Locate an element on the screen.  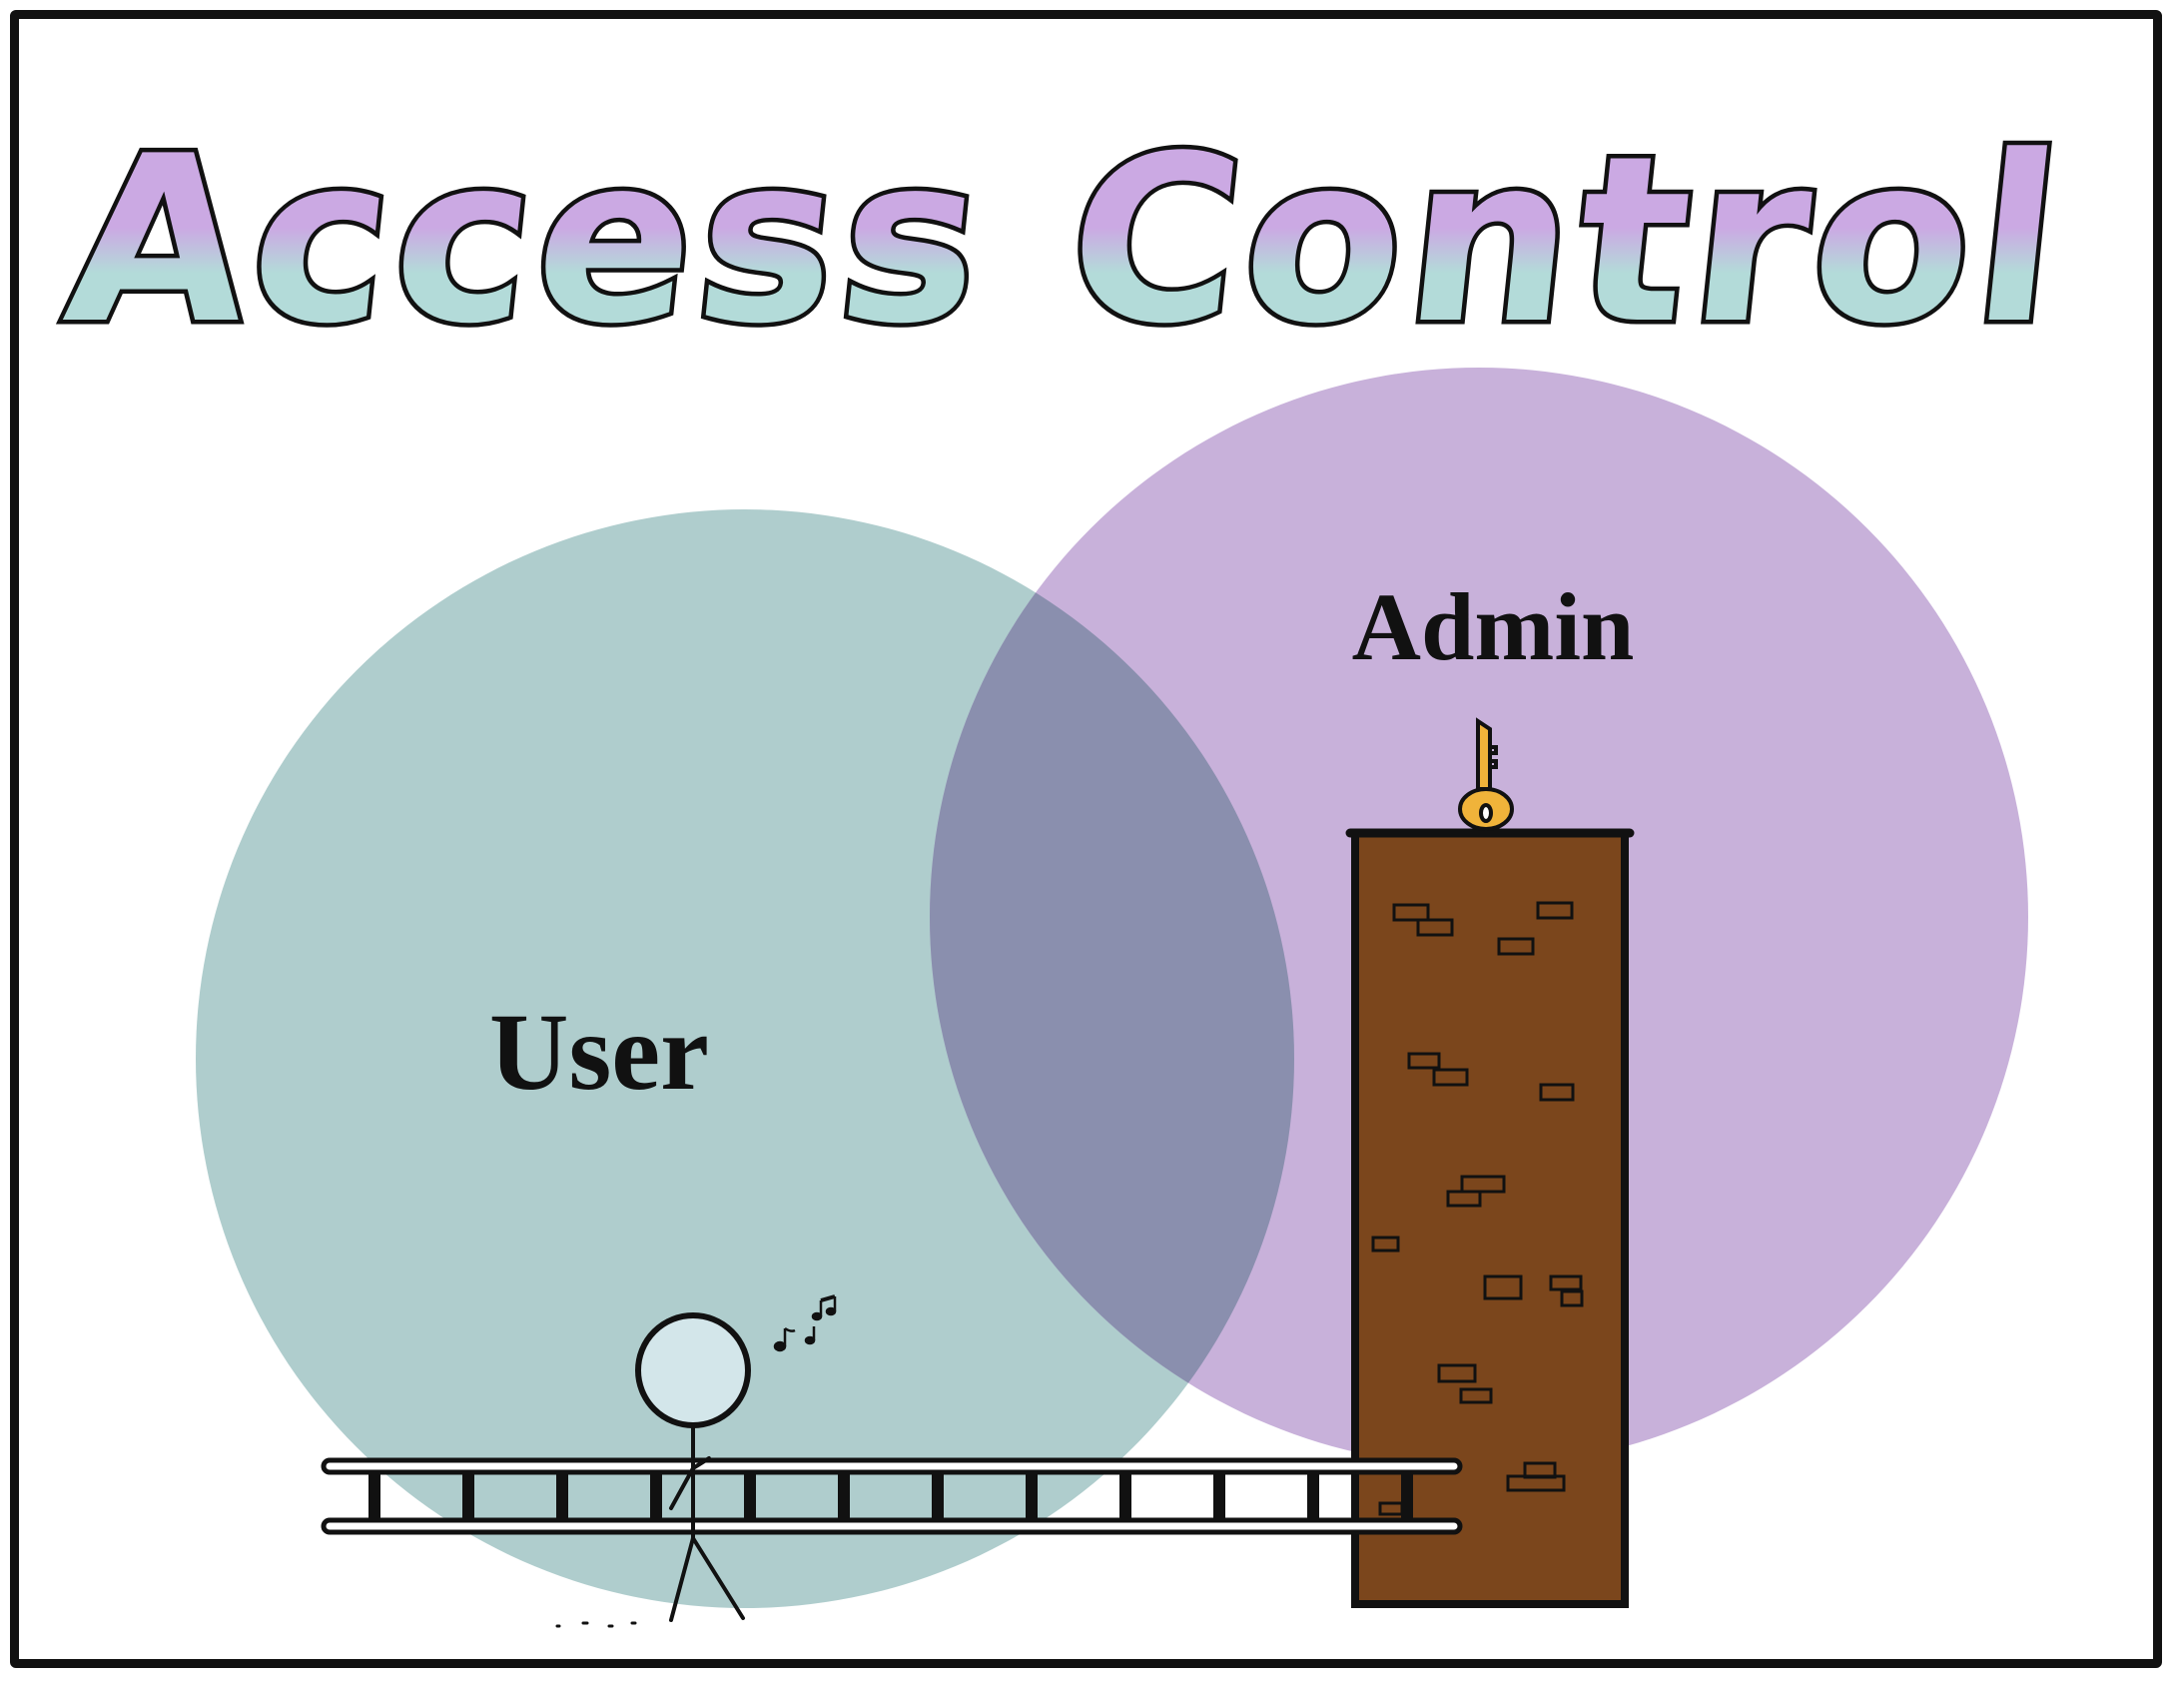
user-label: User is located at coordinates (599, 1052).